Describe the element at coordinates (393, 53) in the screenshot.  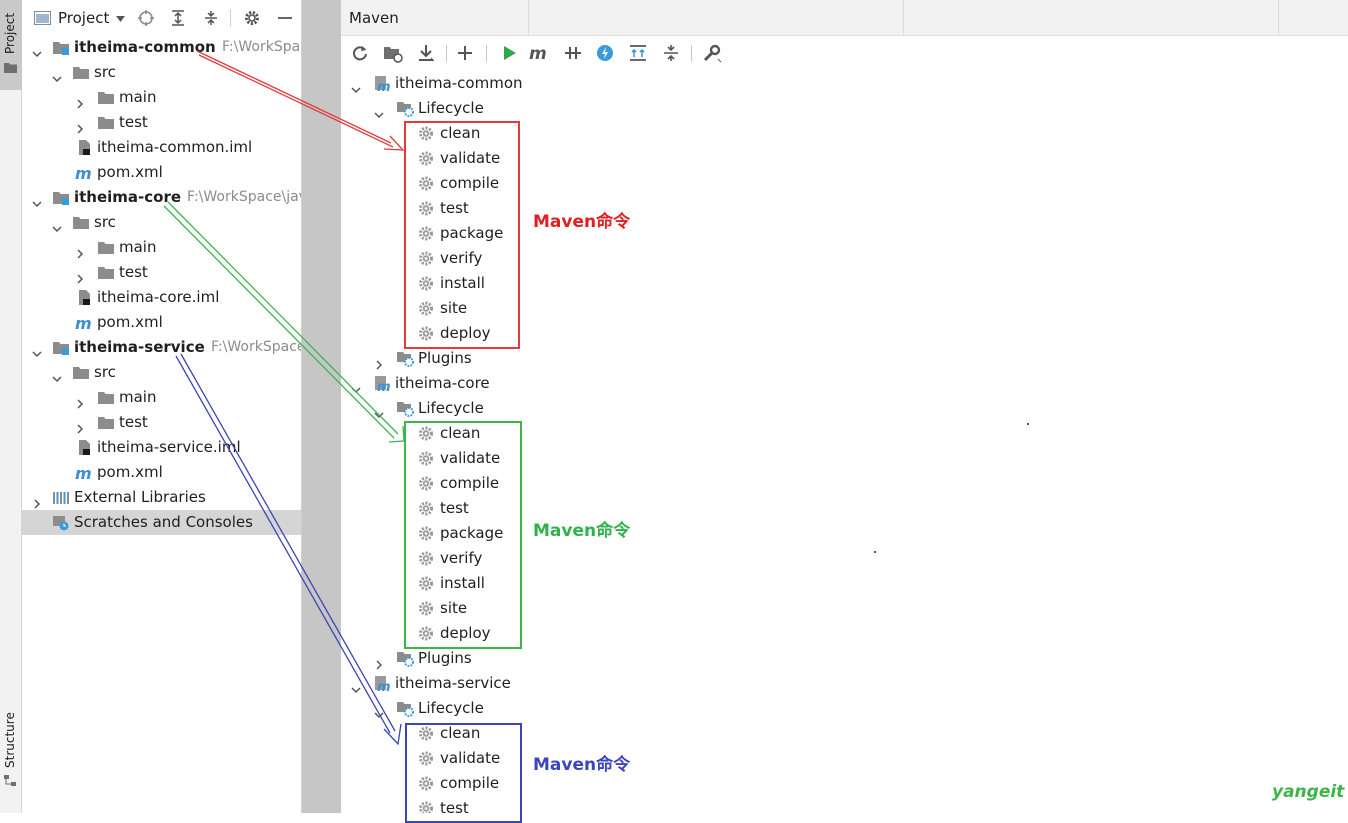
I see `generate-sources-icon` at that location.